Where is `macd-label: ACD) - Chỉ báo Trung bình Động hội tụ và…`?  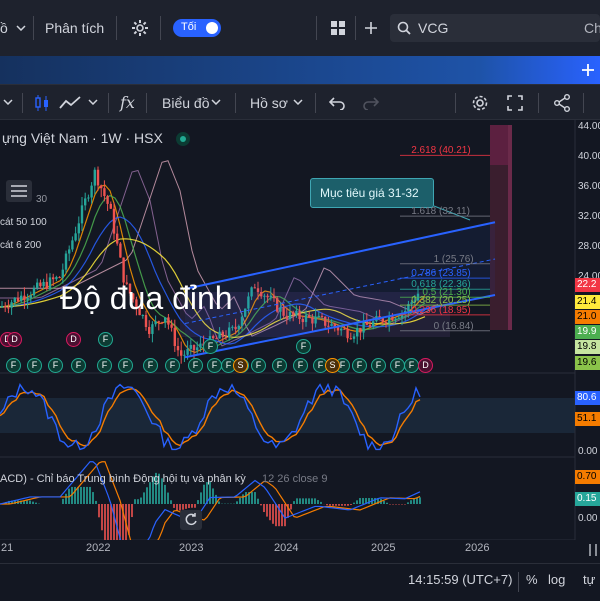
macd-label: ACD) - Chỉ báo Trung bình Động hội tụ và… is located at coordinates (123, 479).